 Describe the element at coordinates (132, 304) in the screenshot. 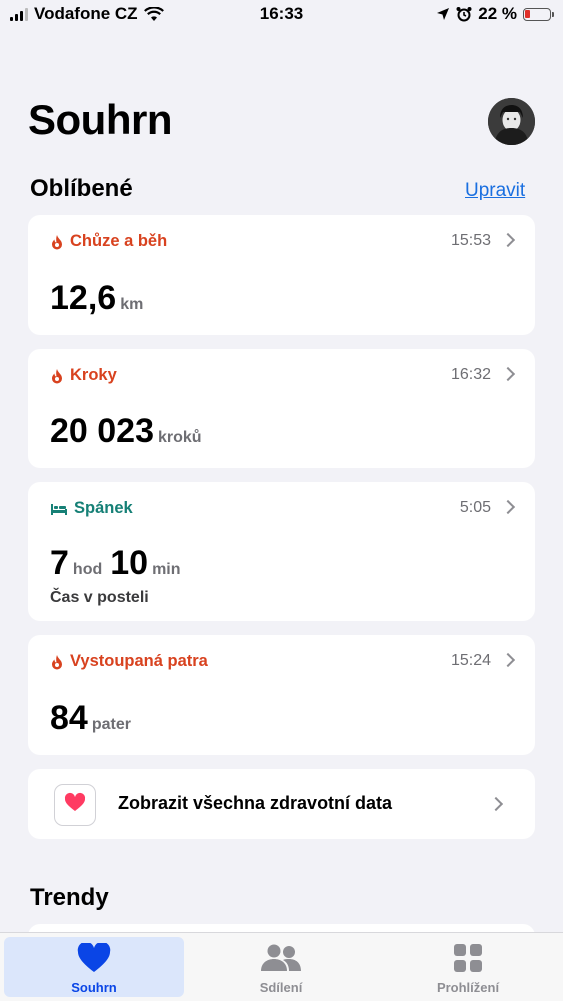

I see `value-unit: km` at that location.